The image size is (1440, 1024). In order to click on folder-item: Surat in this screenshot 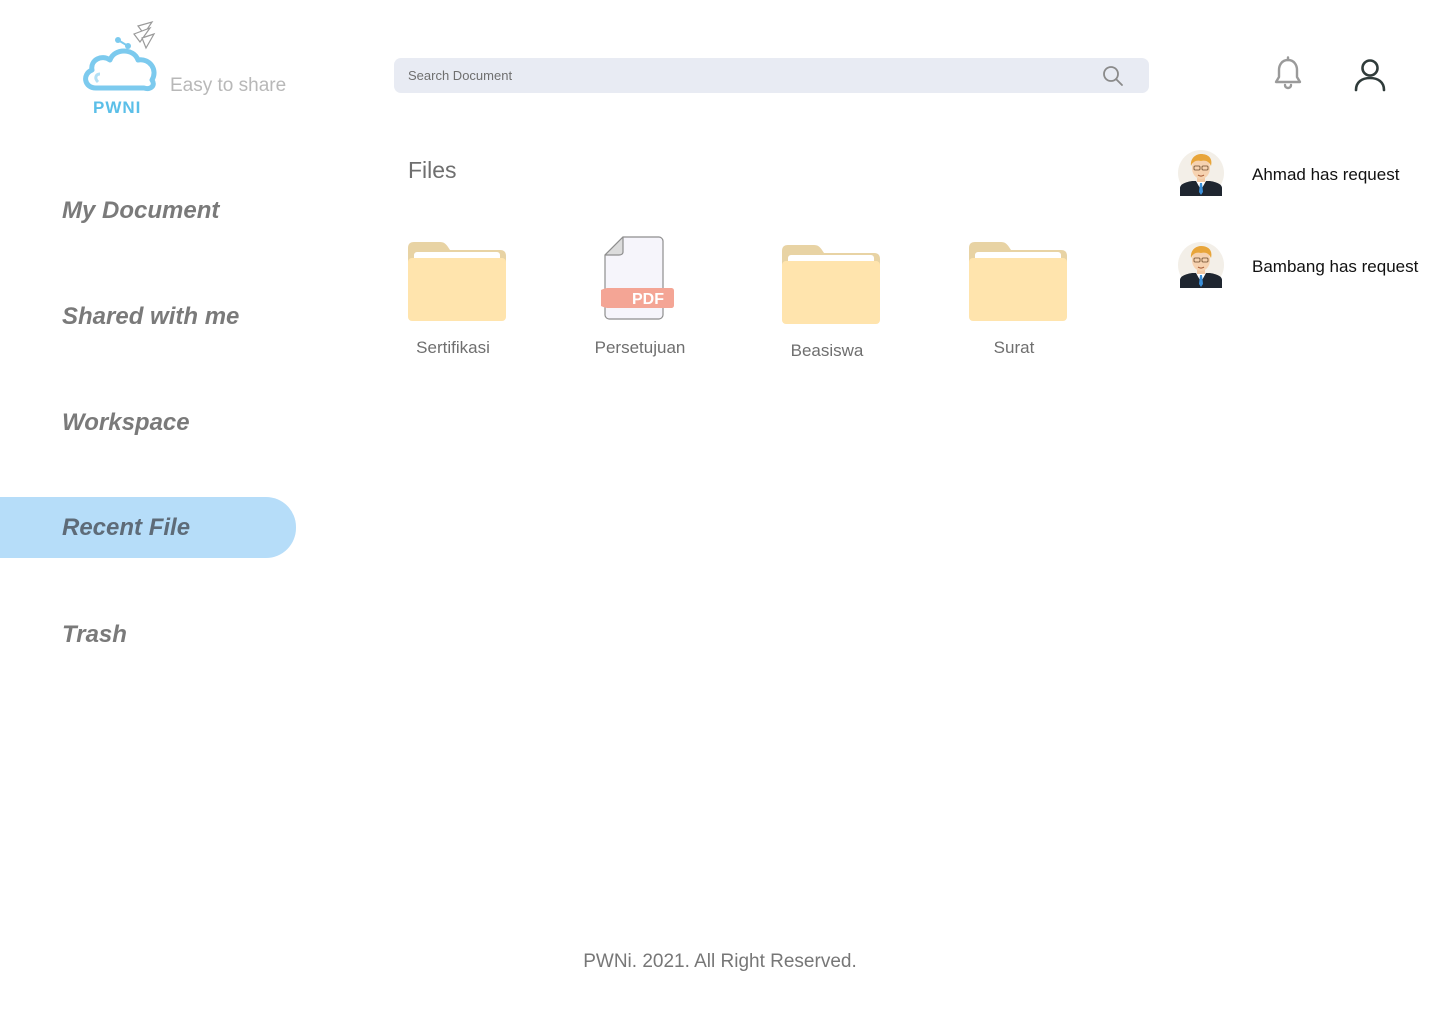, I will do `click(1015, 301)`.